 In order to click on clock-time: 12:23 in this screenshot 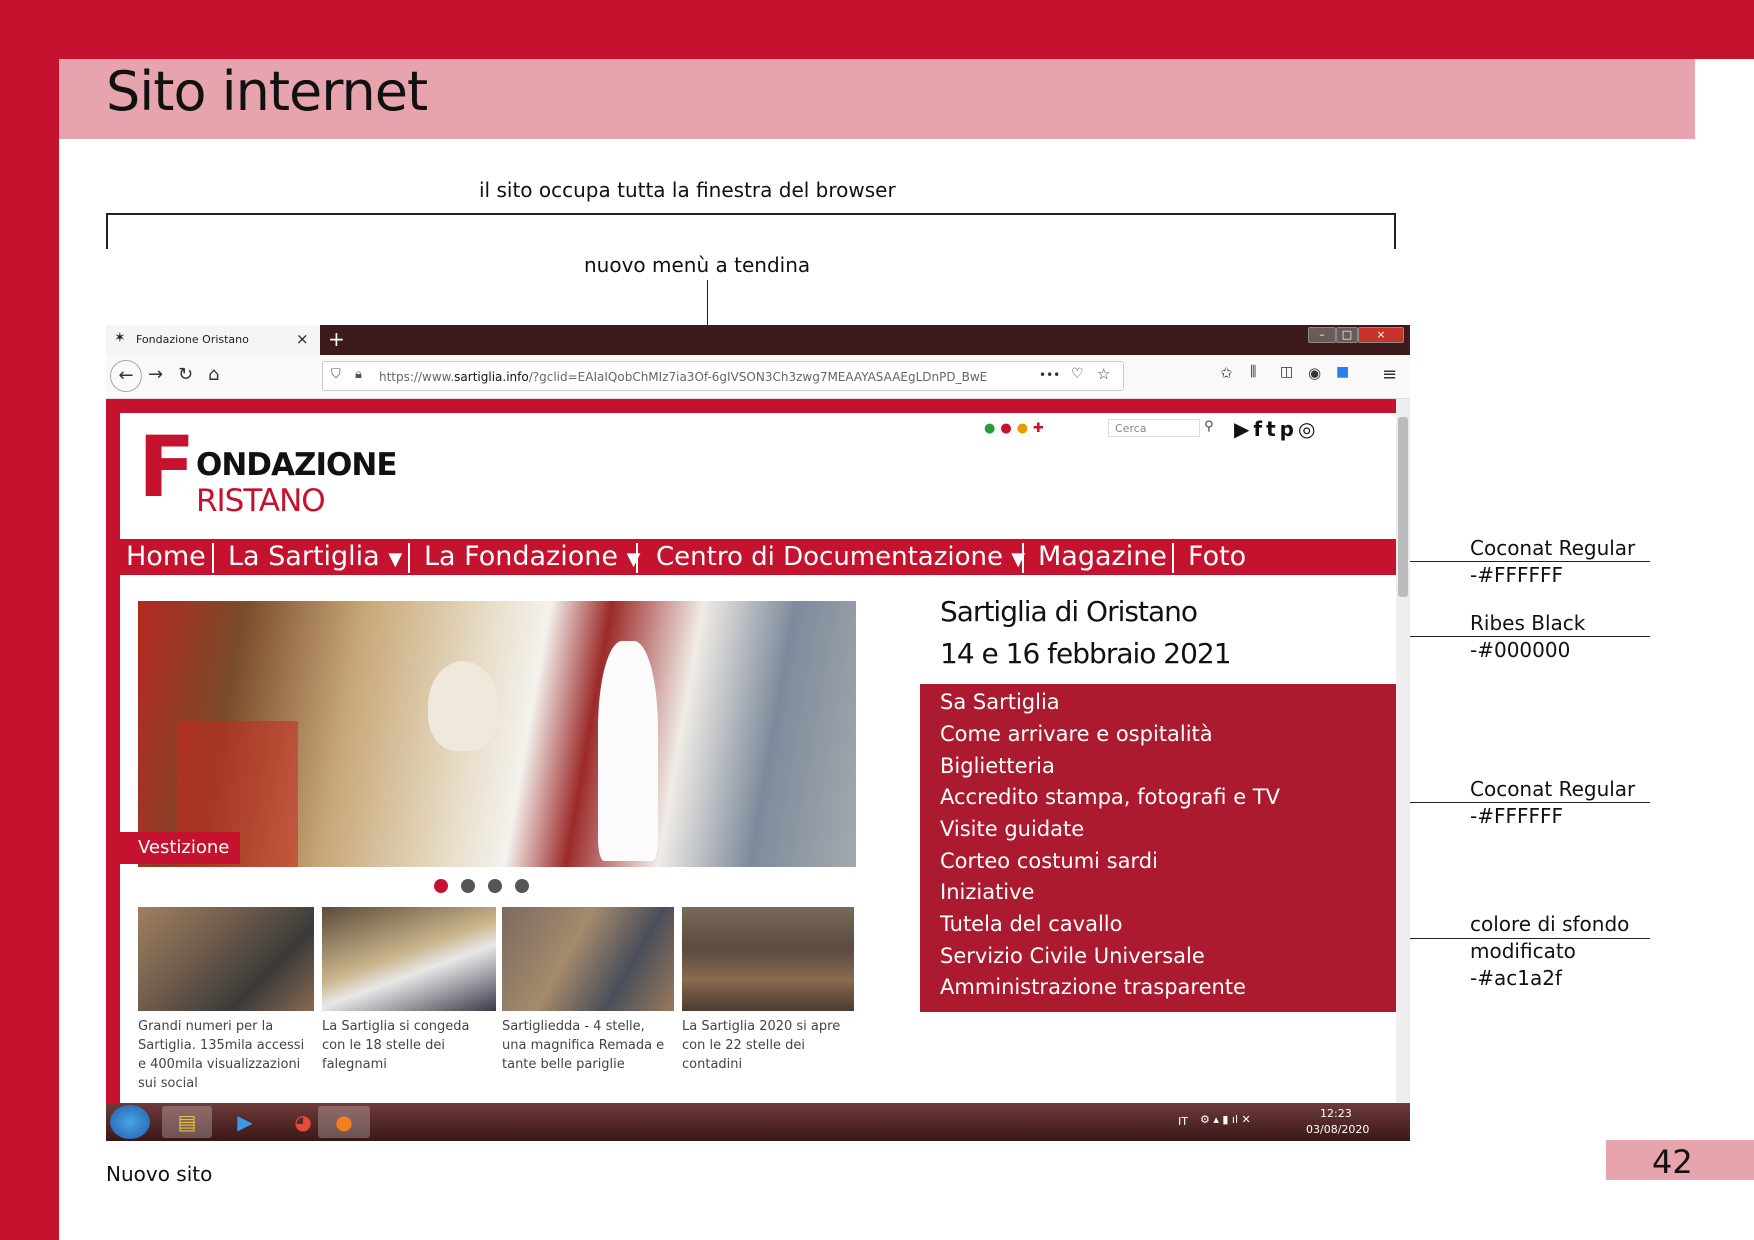, I will do `click(1336, 1113)`.